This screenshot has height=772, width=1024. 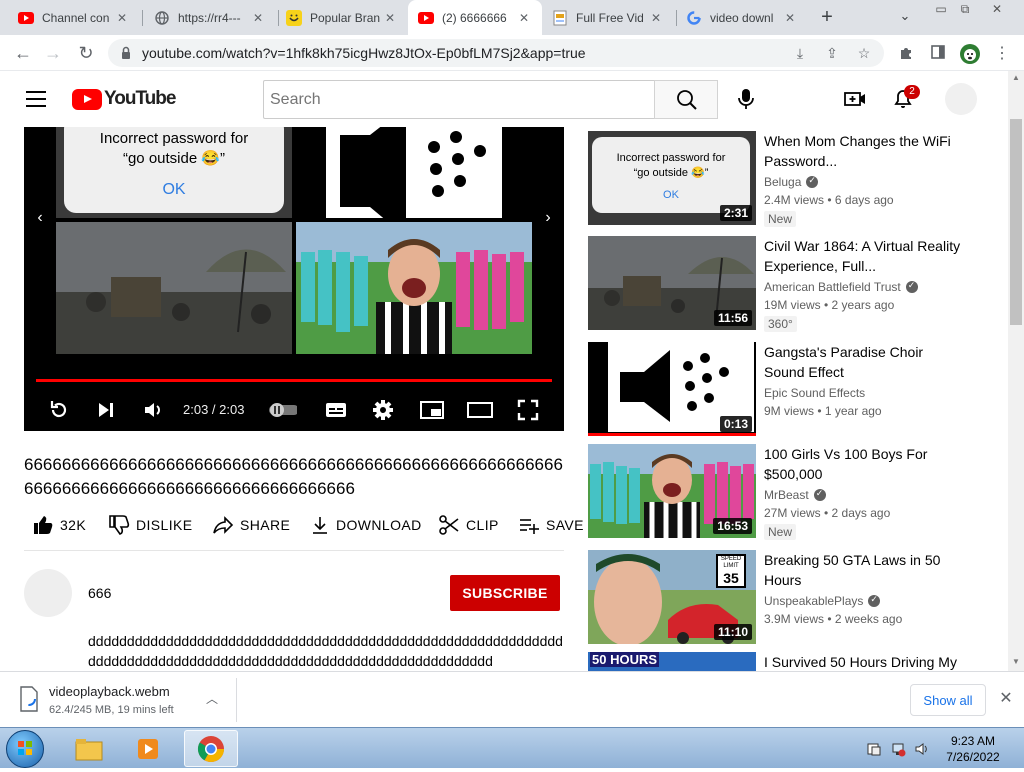 I want to click on video-thumbnail: 16:53, so click(x=672, y=491).